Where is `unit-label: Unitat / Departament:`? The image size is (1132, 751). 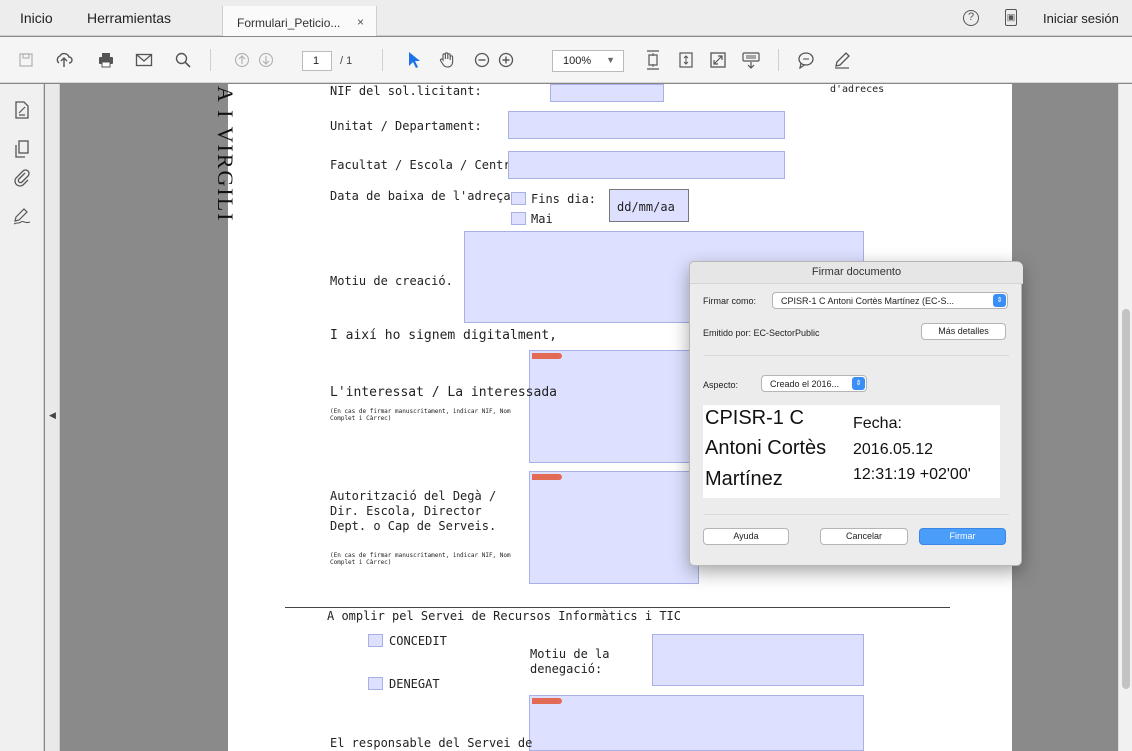
unit-label: Unitat / Departament: is located at coordinates (406, 126).